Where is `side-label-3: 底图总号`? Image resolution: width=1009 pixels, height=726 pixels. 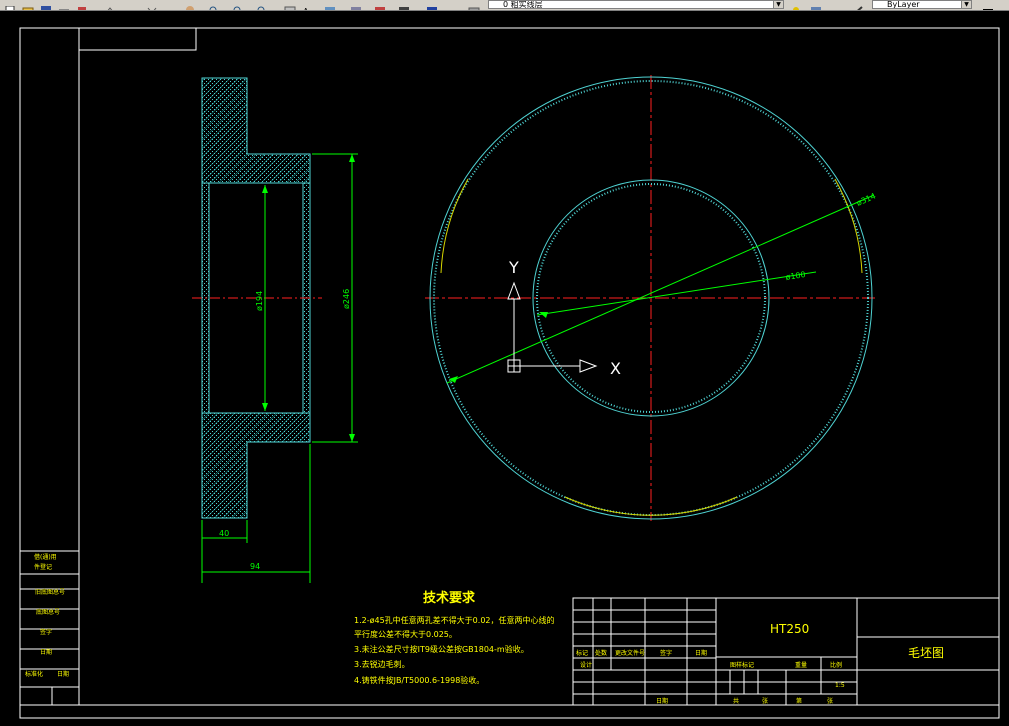
side-label-3: 底图总号 is located at coordinates (48, 612).